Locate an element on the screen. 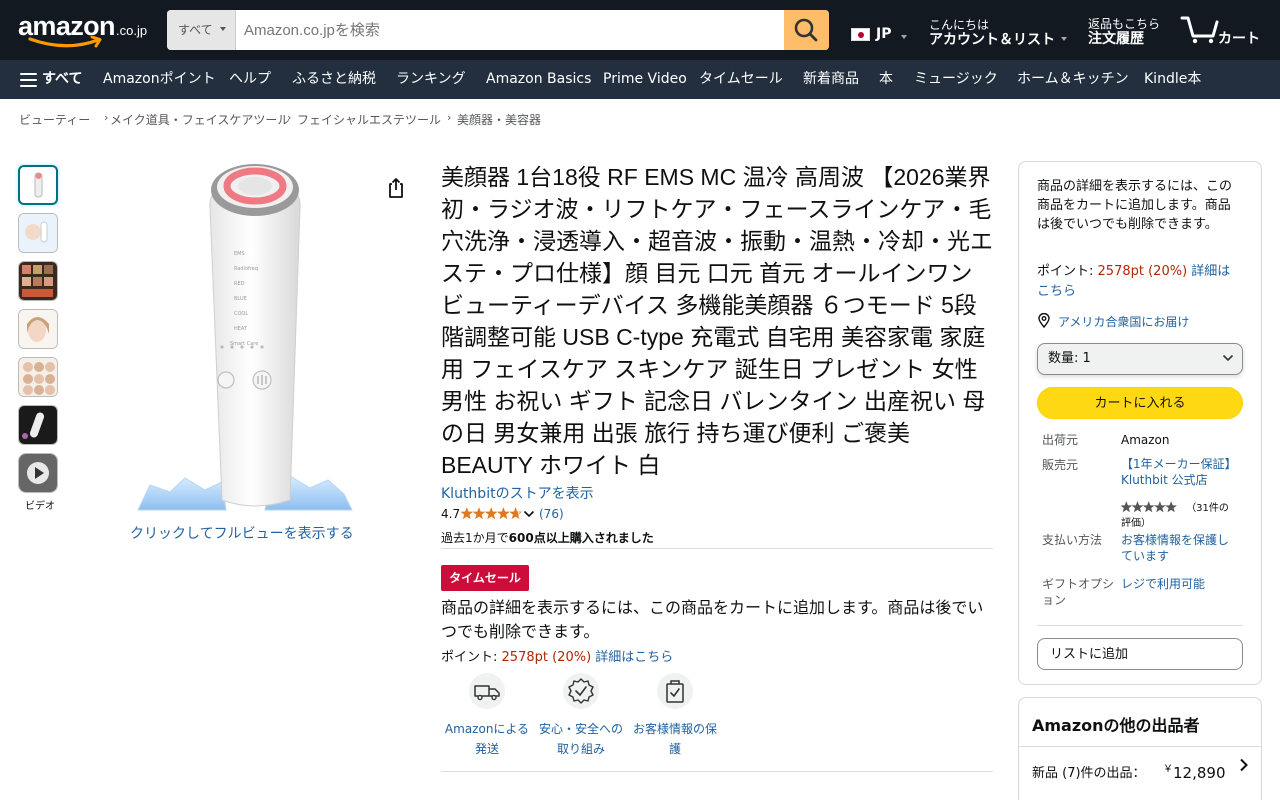 This screenshot has height=800, width=1280. add-to-cart-button: カートに入れる is located at coordinates (1140, 403).